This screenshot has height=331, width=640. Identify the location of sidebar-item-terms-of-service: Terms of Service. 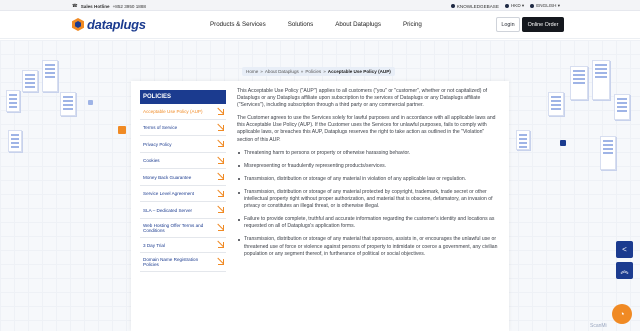
(183, 128).